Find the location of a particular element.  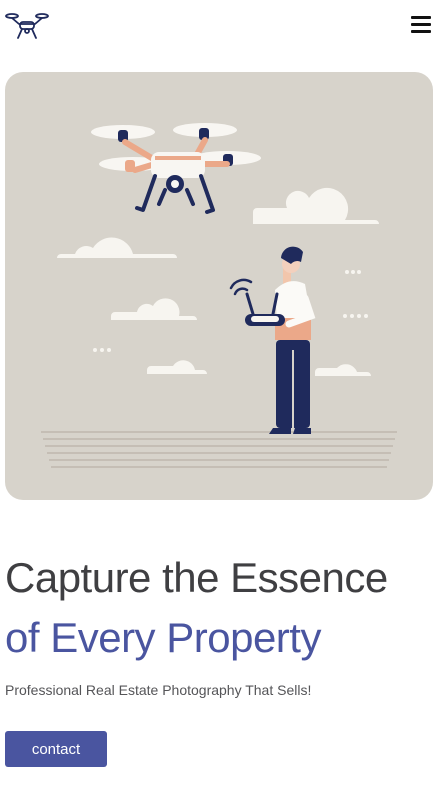

headline-line-2: of Every Property is located at coordinates (163, 637).